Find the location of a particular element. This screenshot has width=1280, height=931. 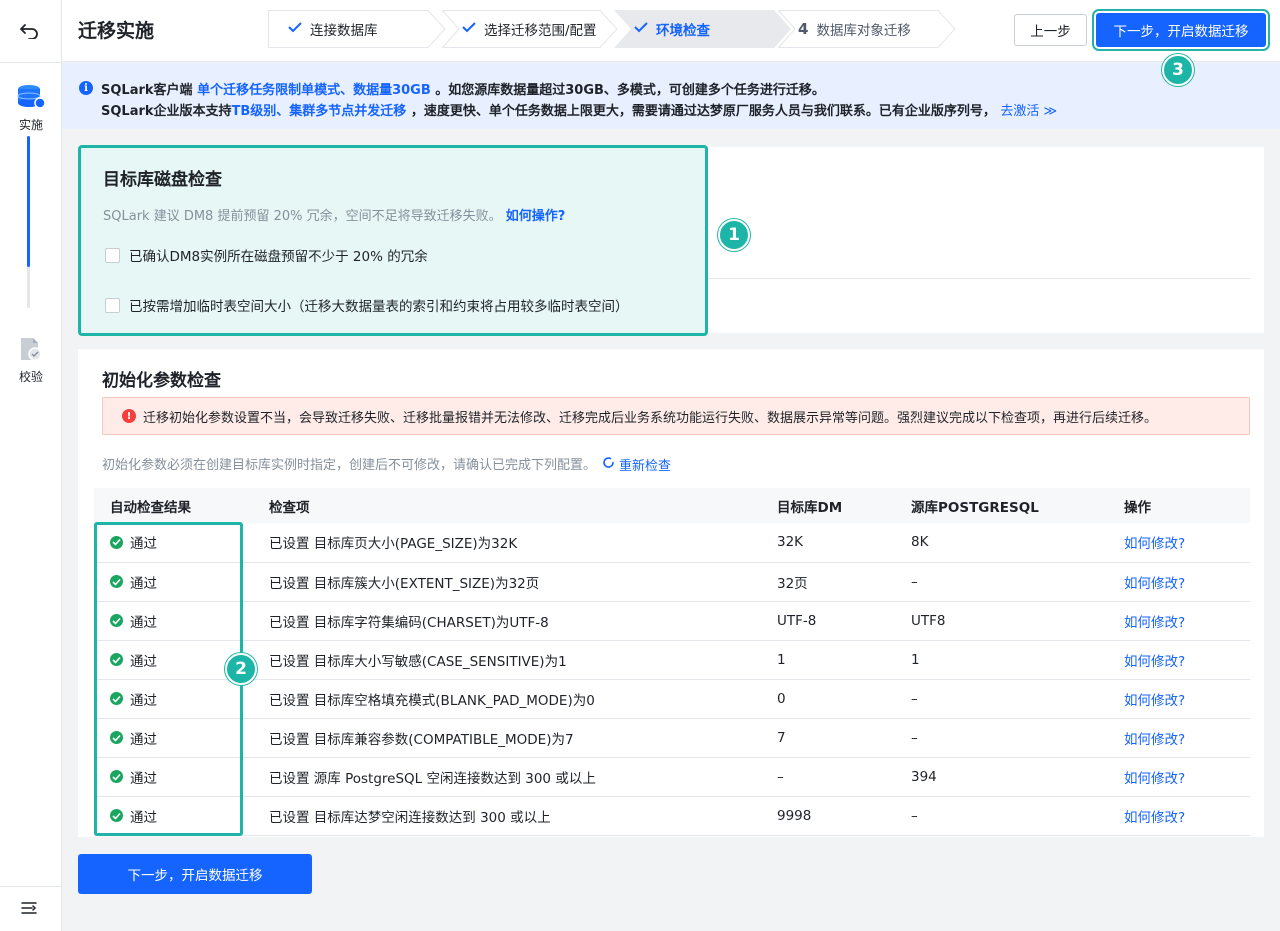

step-connect-database: 连接数据库 is located at coordinates (357, 29).